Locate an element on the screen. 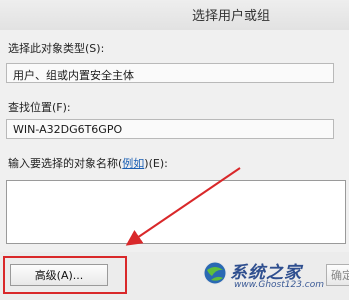  ok-button: 确定 is located at coordinates (337, 275).